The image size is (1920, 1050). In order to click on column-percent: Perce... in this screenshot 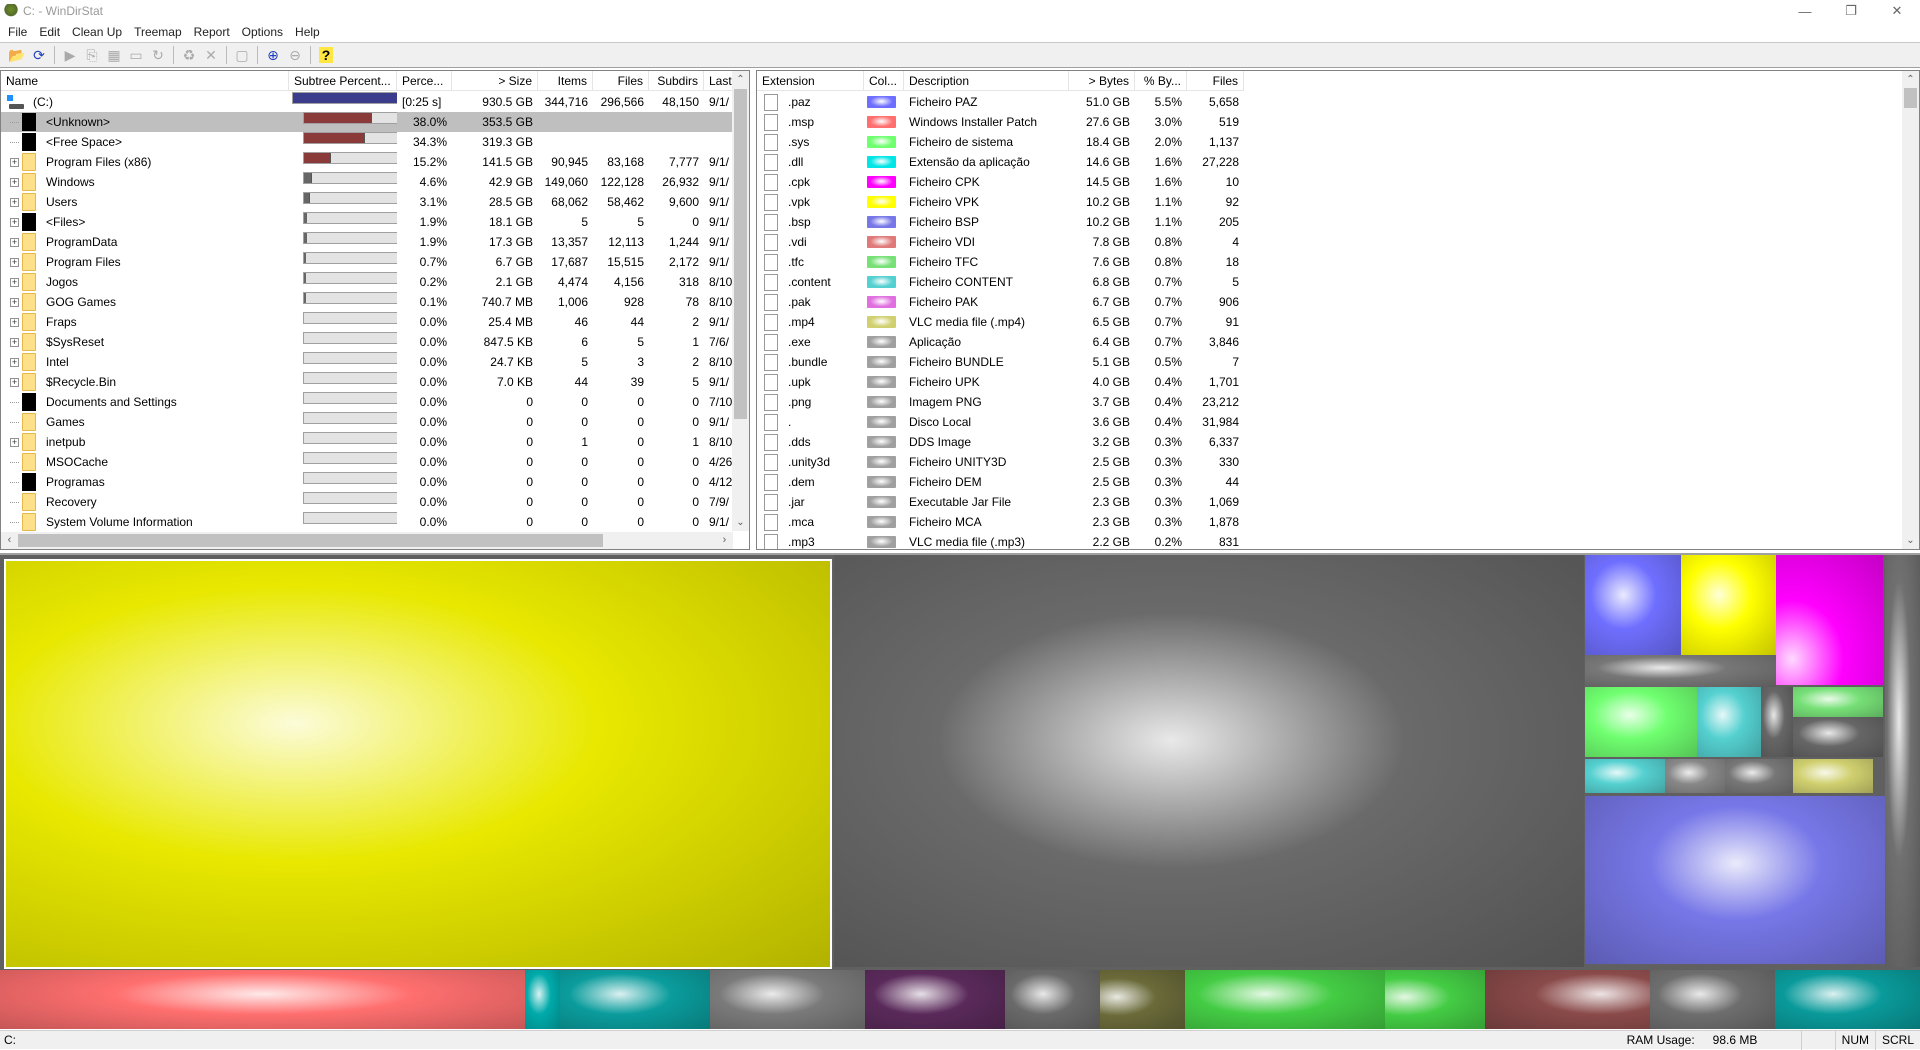, I will do `click(424, 81)`.